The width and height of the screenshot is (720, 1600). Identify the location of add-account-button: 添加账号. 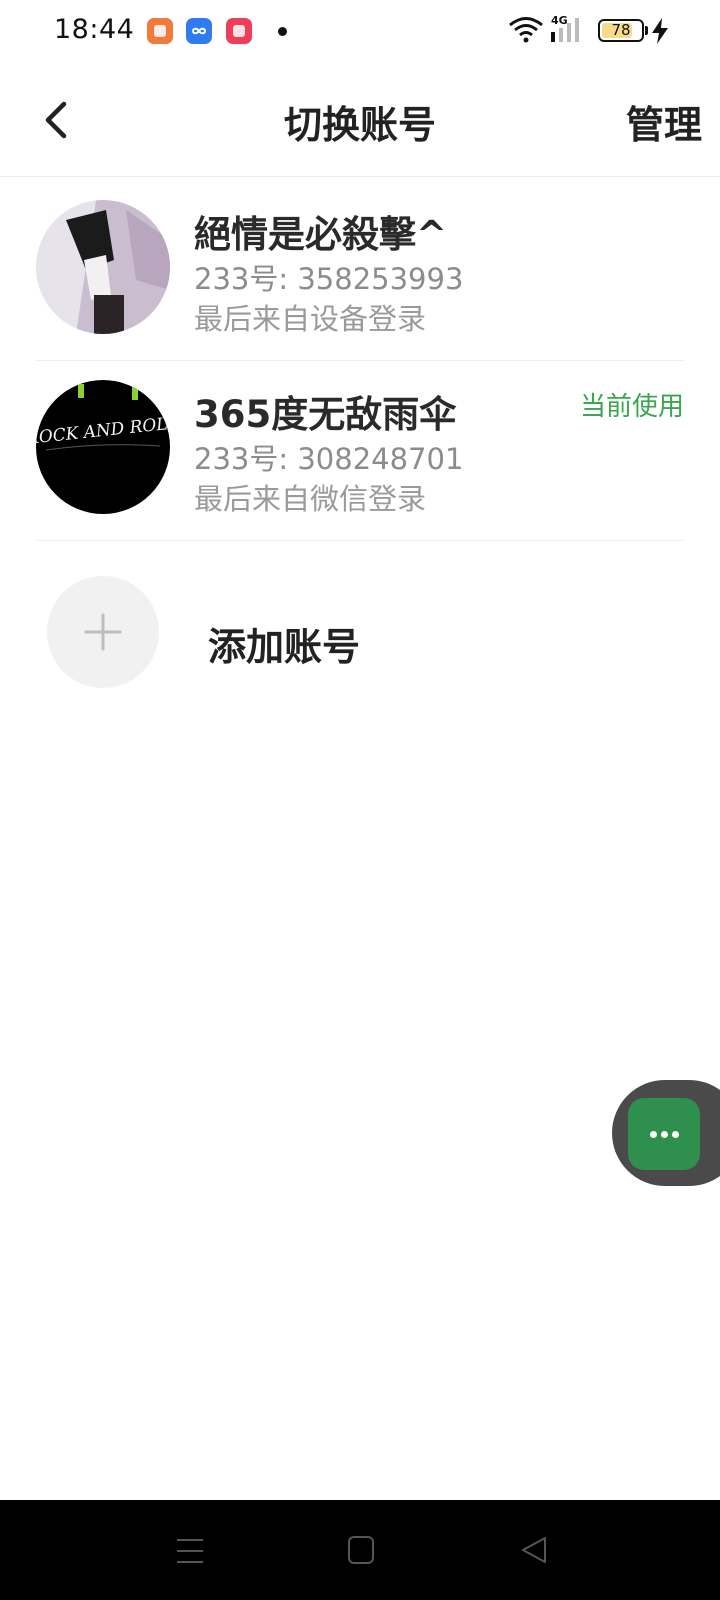
(360, 631).